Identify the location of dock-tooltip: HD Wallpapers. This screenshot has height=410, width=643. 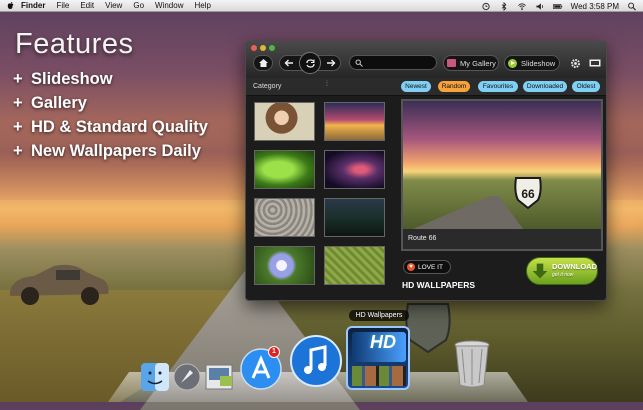
(379, 315).